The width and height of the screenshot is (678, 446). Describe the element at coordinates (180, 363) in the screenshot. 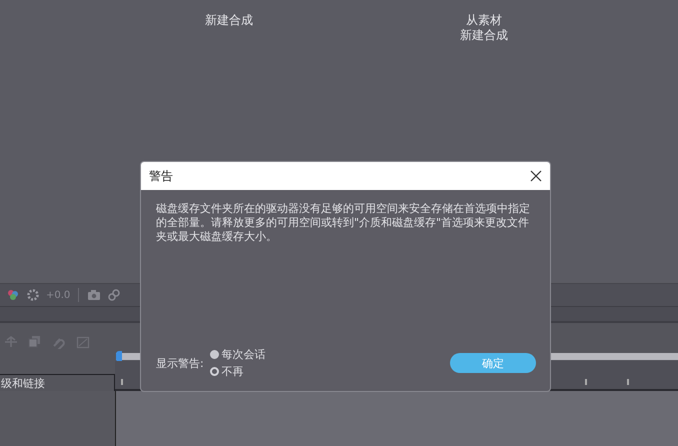

I see `show-warning-label: 显示警告:` at that location.